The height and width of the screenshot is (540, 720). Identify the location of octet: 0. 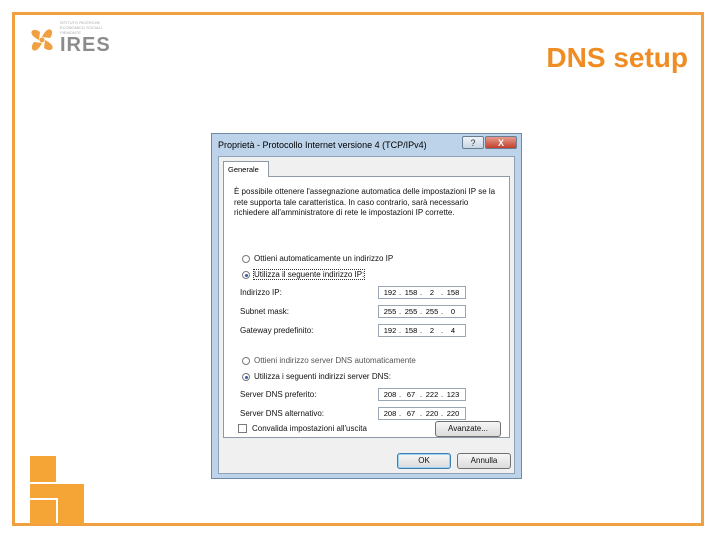
(453, 311).